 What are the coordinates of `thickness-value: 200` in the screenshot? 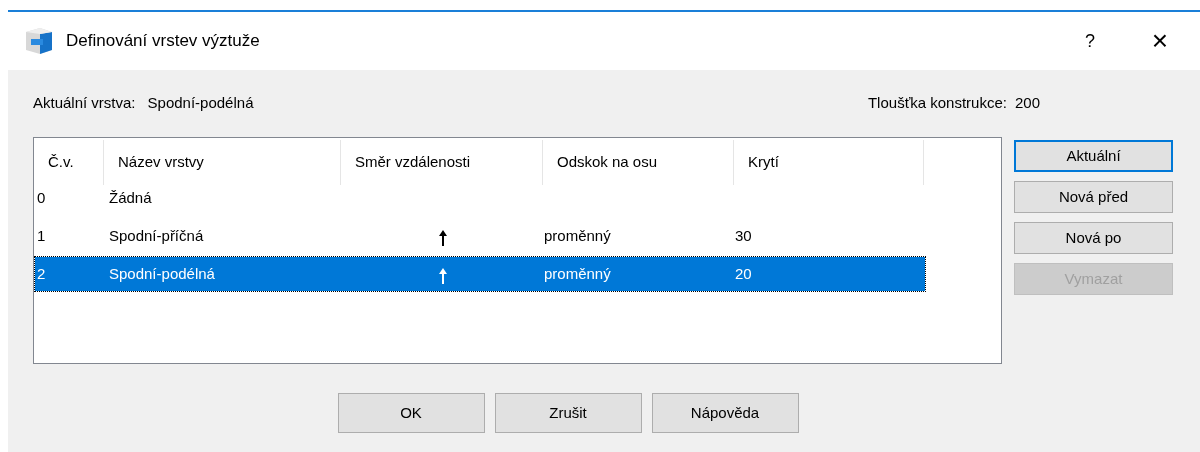 It's located at (1027, 103).